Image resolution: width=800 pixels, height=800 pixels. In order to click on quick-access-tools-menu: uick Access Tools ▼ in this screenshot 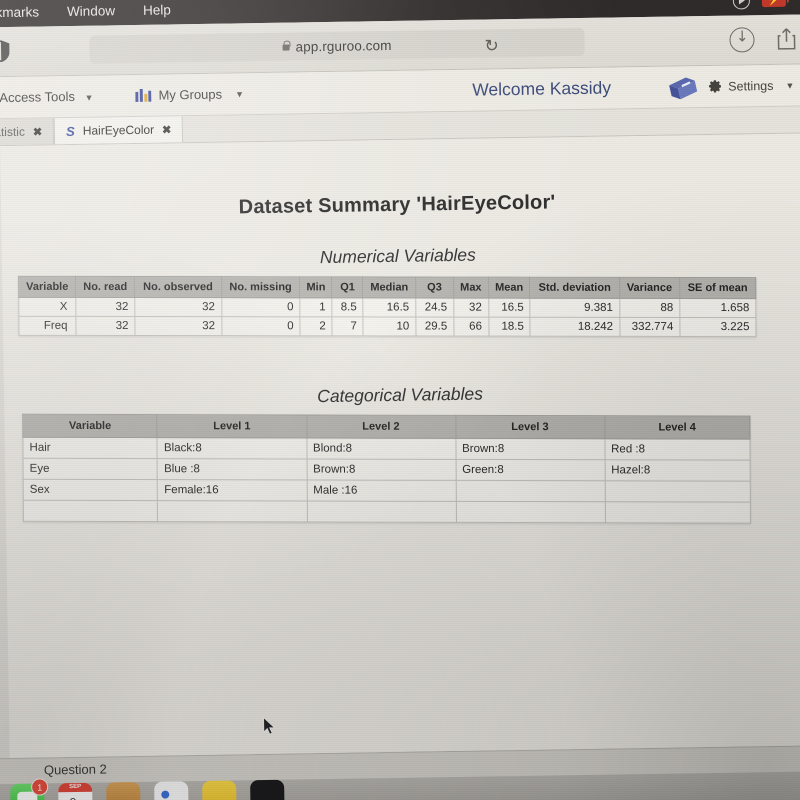, I will do `click(47, 97)`.